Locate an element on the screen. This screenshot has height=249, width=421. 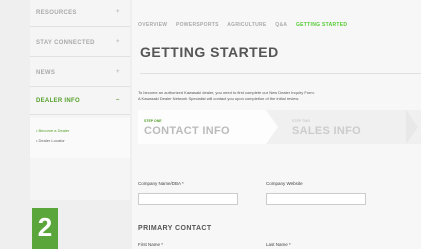
section-title: PRIMARY CONTACT is located at coordinates (175, 228).